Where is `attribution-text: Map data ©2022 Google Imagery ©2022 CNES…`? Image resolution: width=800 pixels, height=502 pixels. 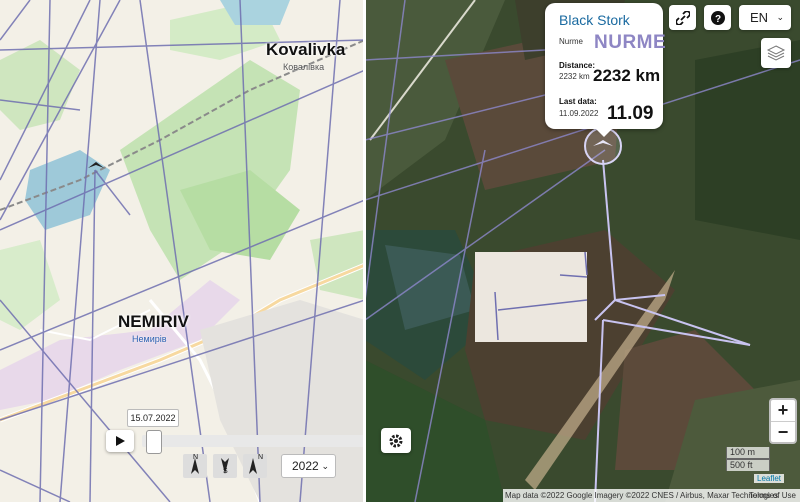
attribution-text: Map data ©2022 Google Imagery ©2022 CNES… is located at coordinates (642, 495).